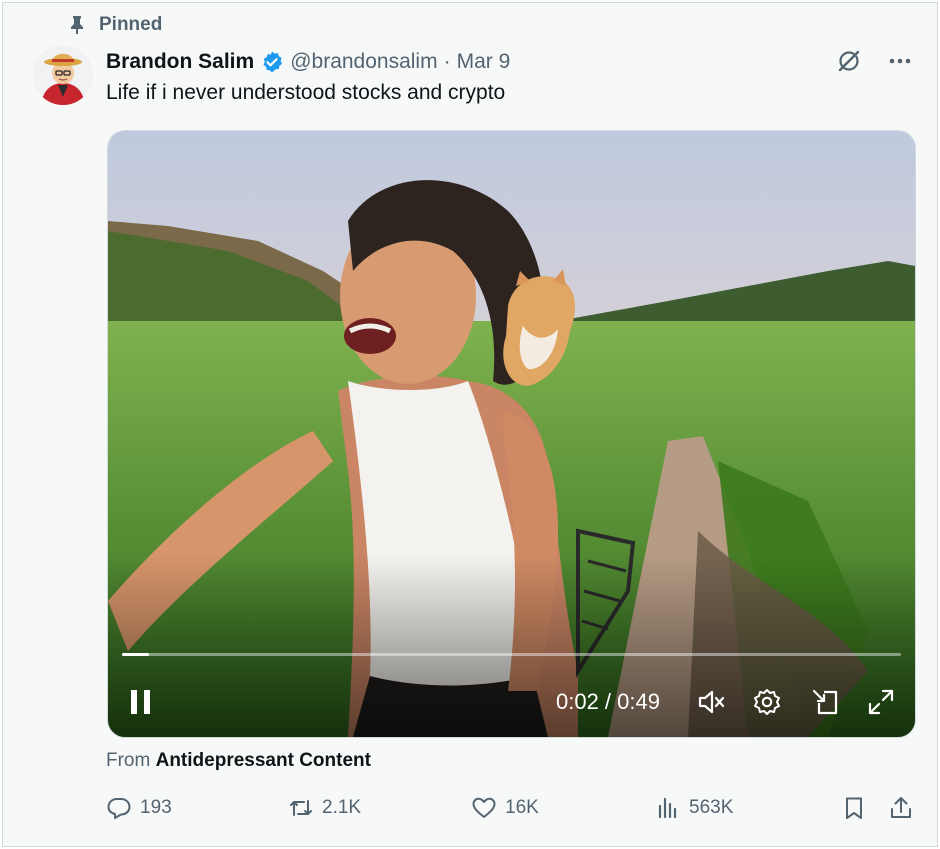  I want to click on grok-icon, so click(849, 61).